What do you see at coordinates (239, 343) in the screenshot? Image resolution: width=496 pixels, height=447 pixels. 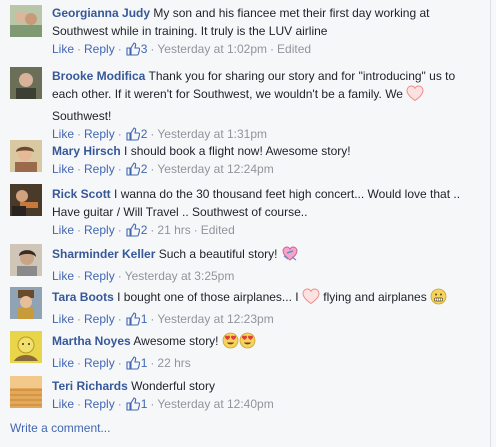 I see `heart-eyes-emoji-icon` at bounding box center [239, 343].